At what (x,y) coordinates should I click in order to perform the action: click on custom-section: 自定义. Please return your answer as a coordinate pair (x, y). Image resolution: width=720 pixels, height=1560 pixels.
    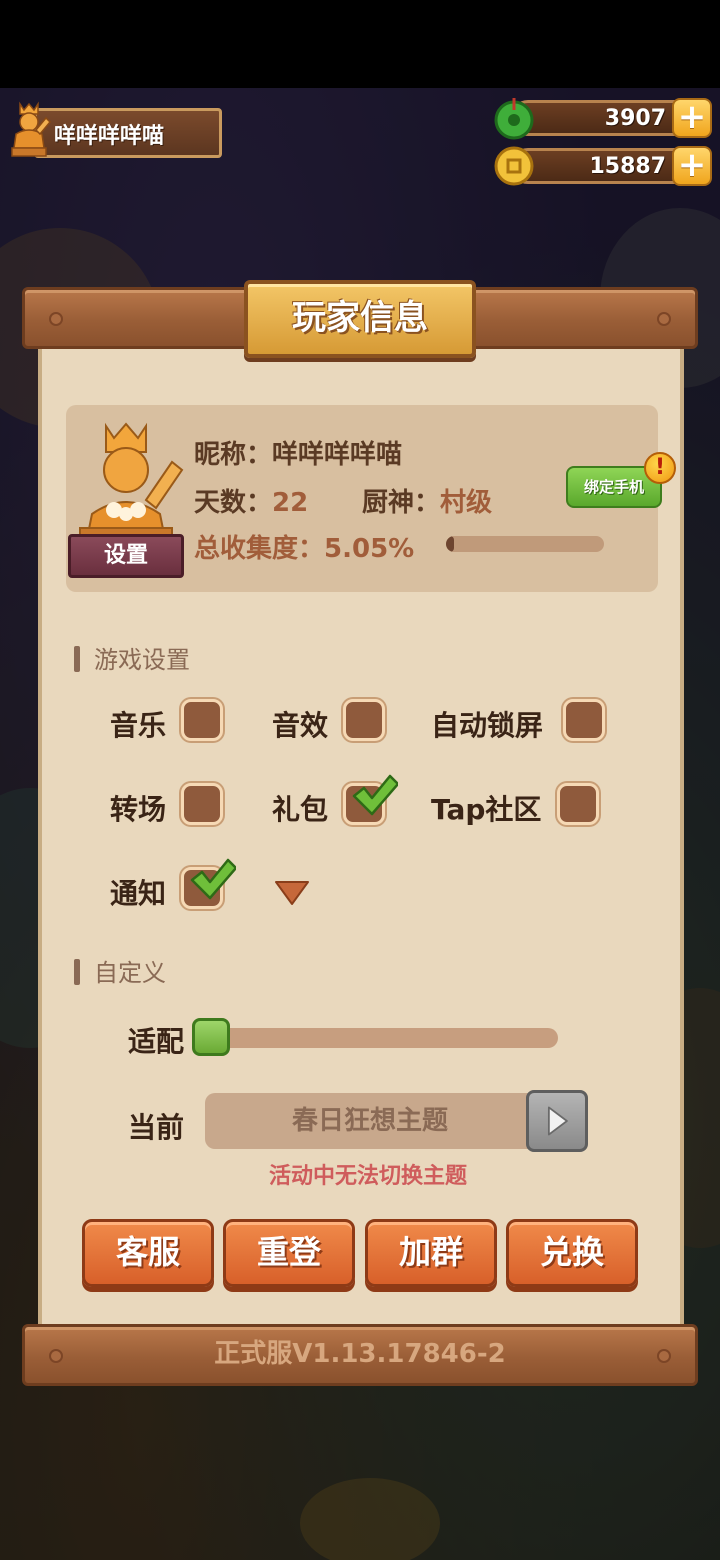
    Looking at the image, I should click on (120, 970).